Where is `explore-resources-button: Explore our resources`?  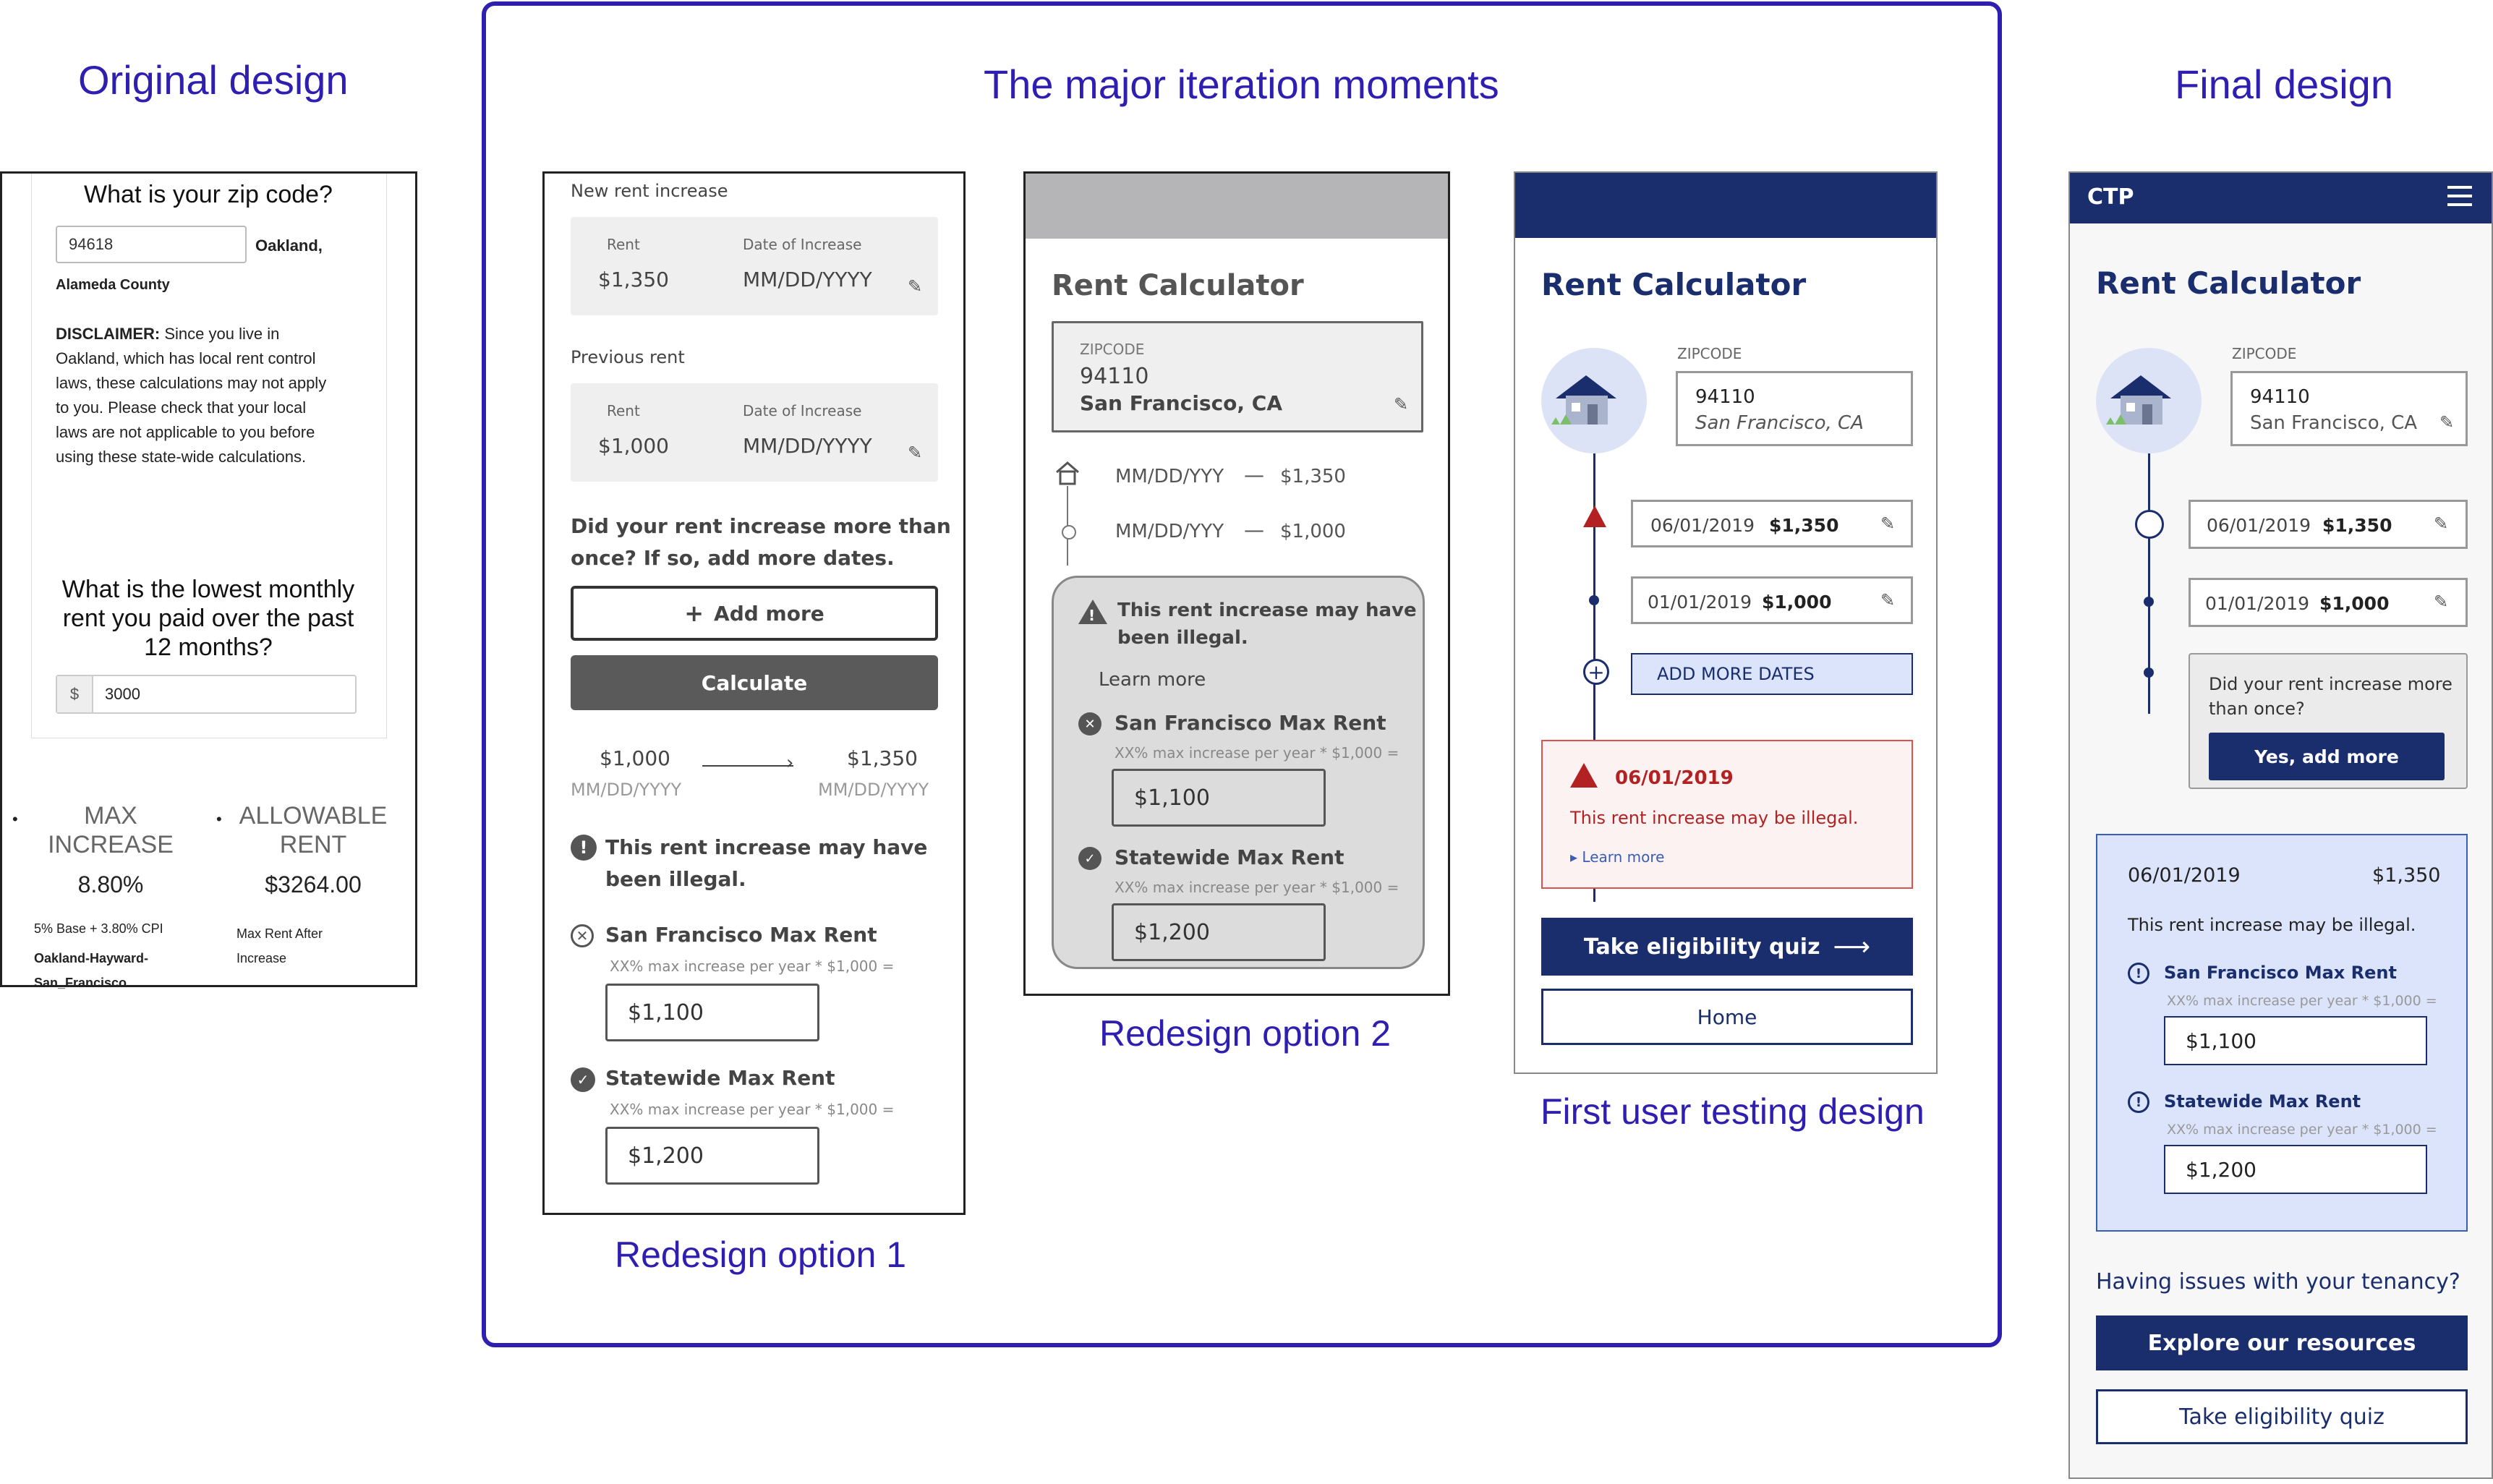 explore-resources-button: Explore our resources is located at coordinates (2282, 1342).